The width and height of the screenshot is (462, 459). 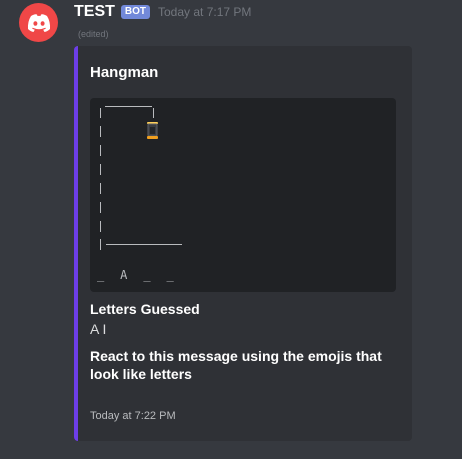 I want to click on embed-footer-timestamp: Today at 7:22 PM, so click(x=133, y=416).